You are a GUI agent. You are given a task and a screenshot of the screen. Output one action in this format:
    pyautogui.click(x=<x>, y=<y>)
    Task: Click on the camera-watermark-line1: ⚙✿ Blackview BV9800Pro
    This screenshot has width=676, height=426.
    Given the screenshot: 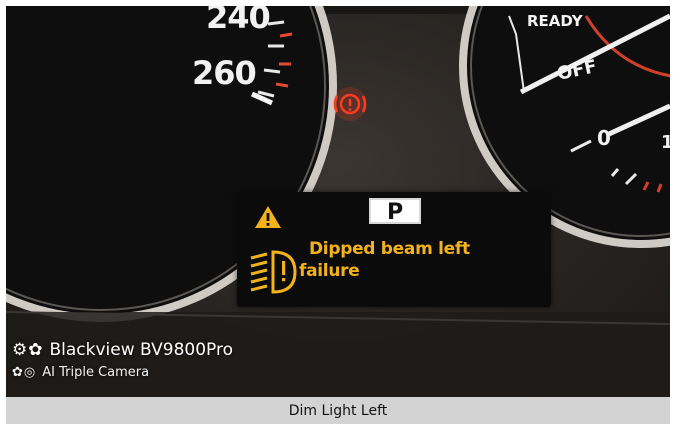 What is the action you would take?
    pyautogui.click(x=122, y=350)
    